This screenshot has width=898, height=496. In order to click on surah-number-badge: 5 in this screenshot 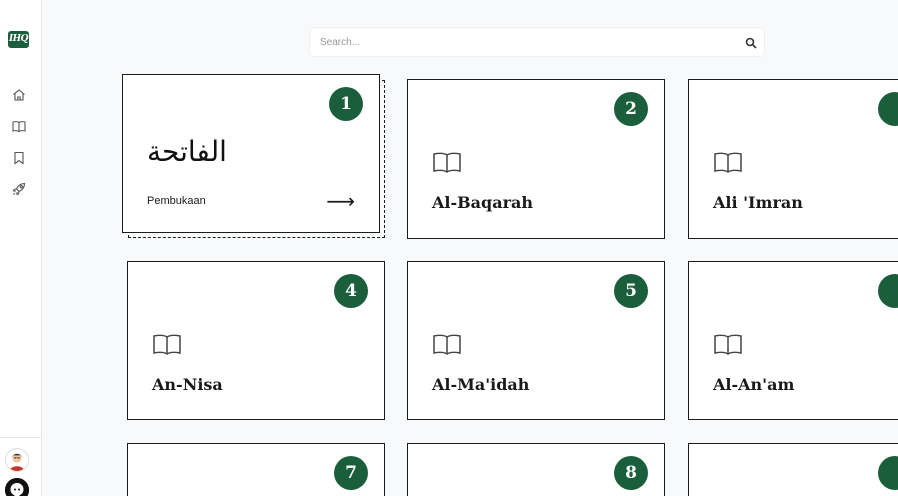, I will do `click(631, 291)`.